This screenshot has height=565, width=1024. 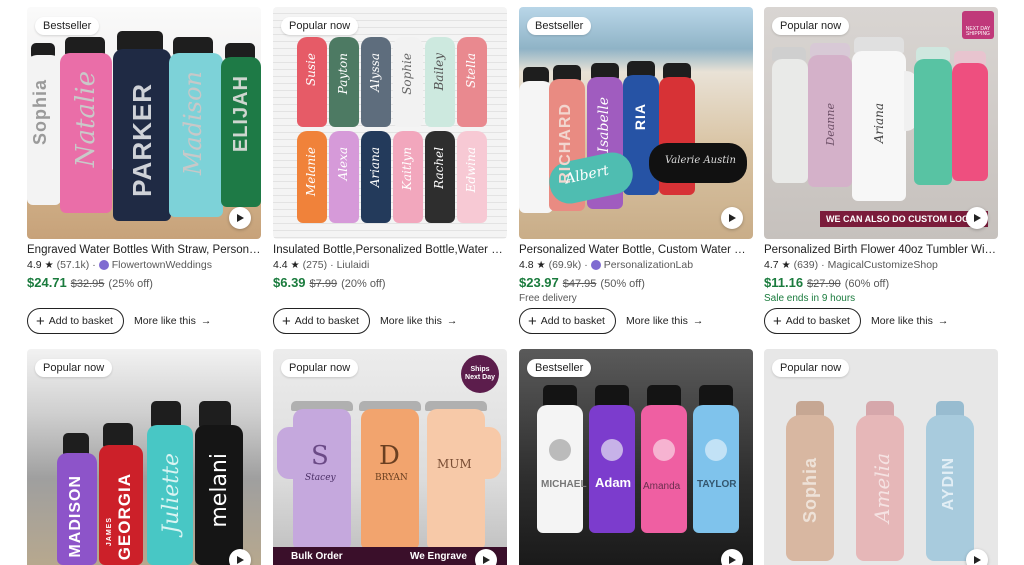 I want to click on bottle-name: RIA, so click(x=640, y=117).